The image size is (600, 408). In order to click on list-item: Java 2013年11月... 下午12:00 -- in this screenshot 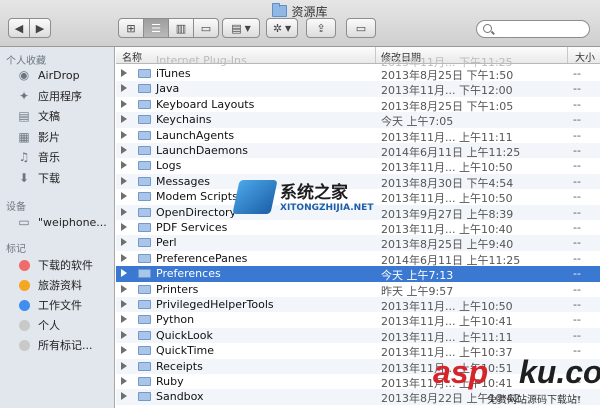, I will do `click(358, 89)`.